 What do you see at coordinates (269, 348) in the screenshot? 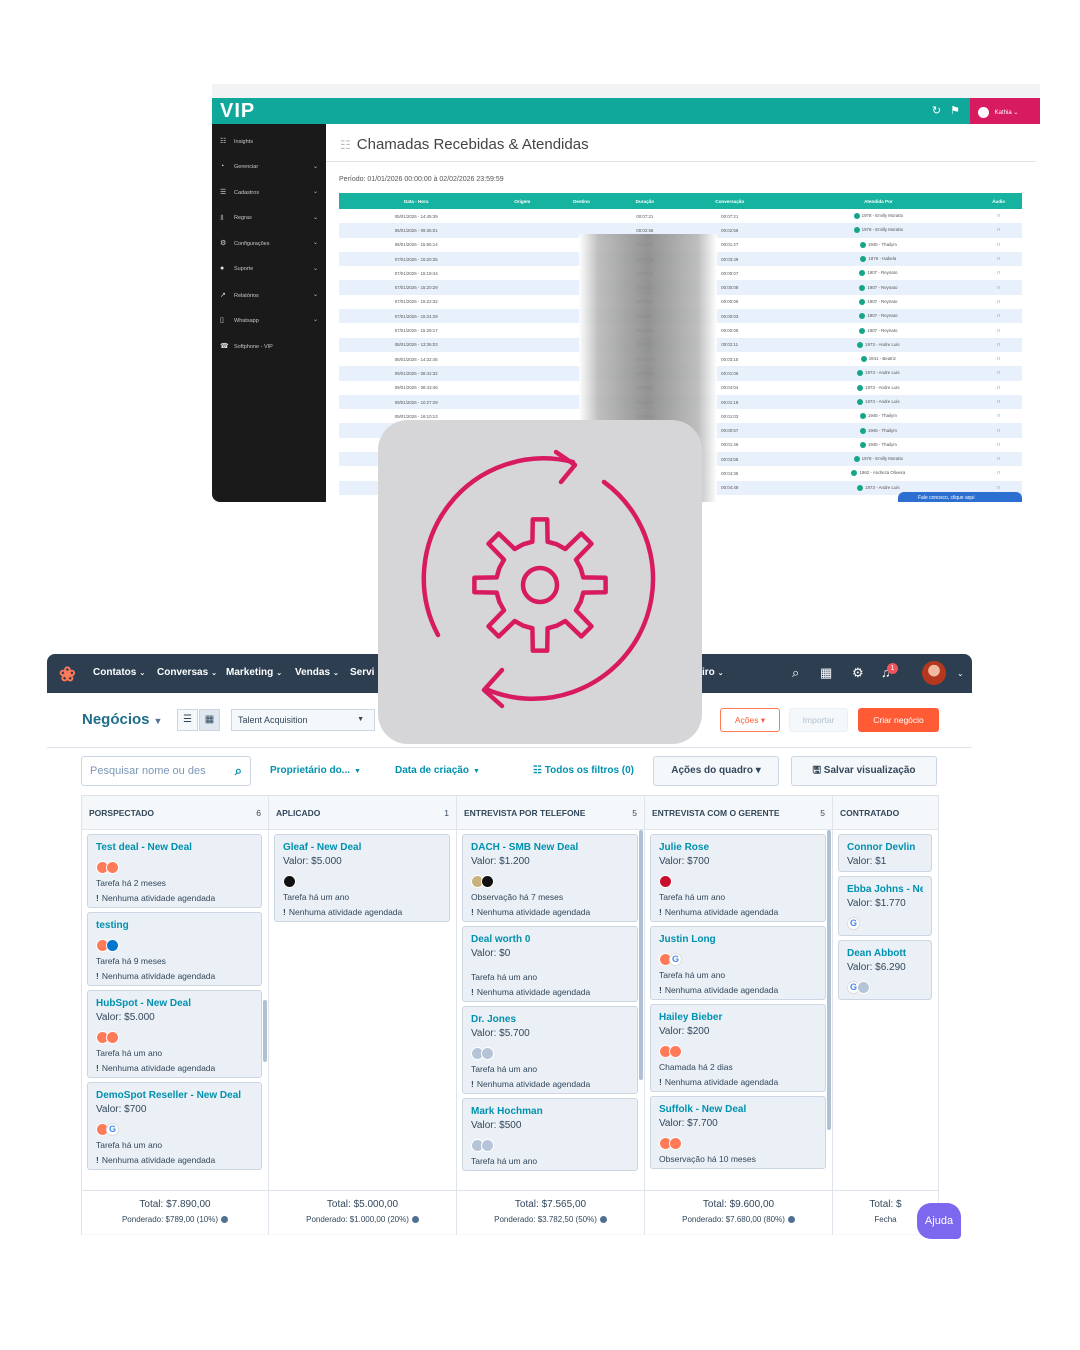
I see `sidebar-item-softphone-vip: ☎ Softphone - VIP` at bounding box center [269, 348].